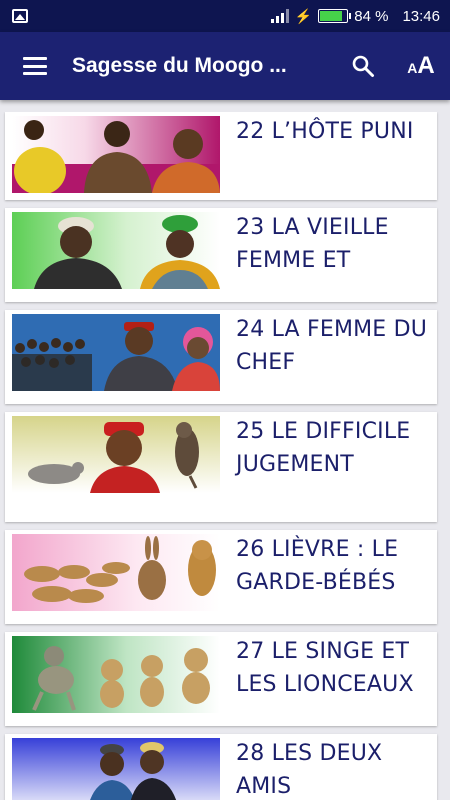 The height and width of the screenshot is (800, 450). I want to click on font-size-big-letter: A, so click(426, 65).